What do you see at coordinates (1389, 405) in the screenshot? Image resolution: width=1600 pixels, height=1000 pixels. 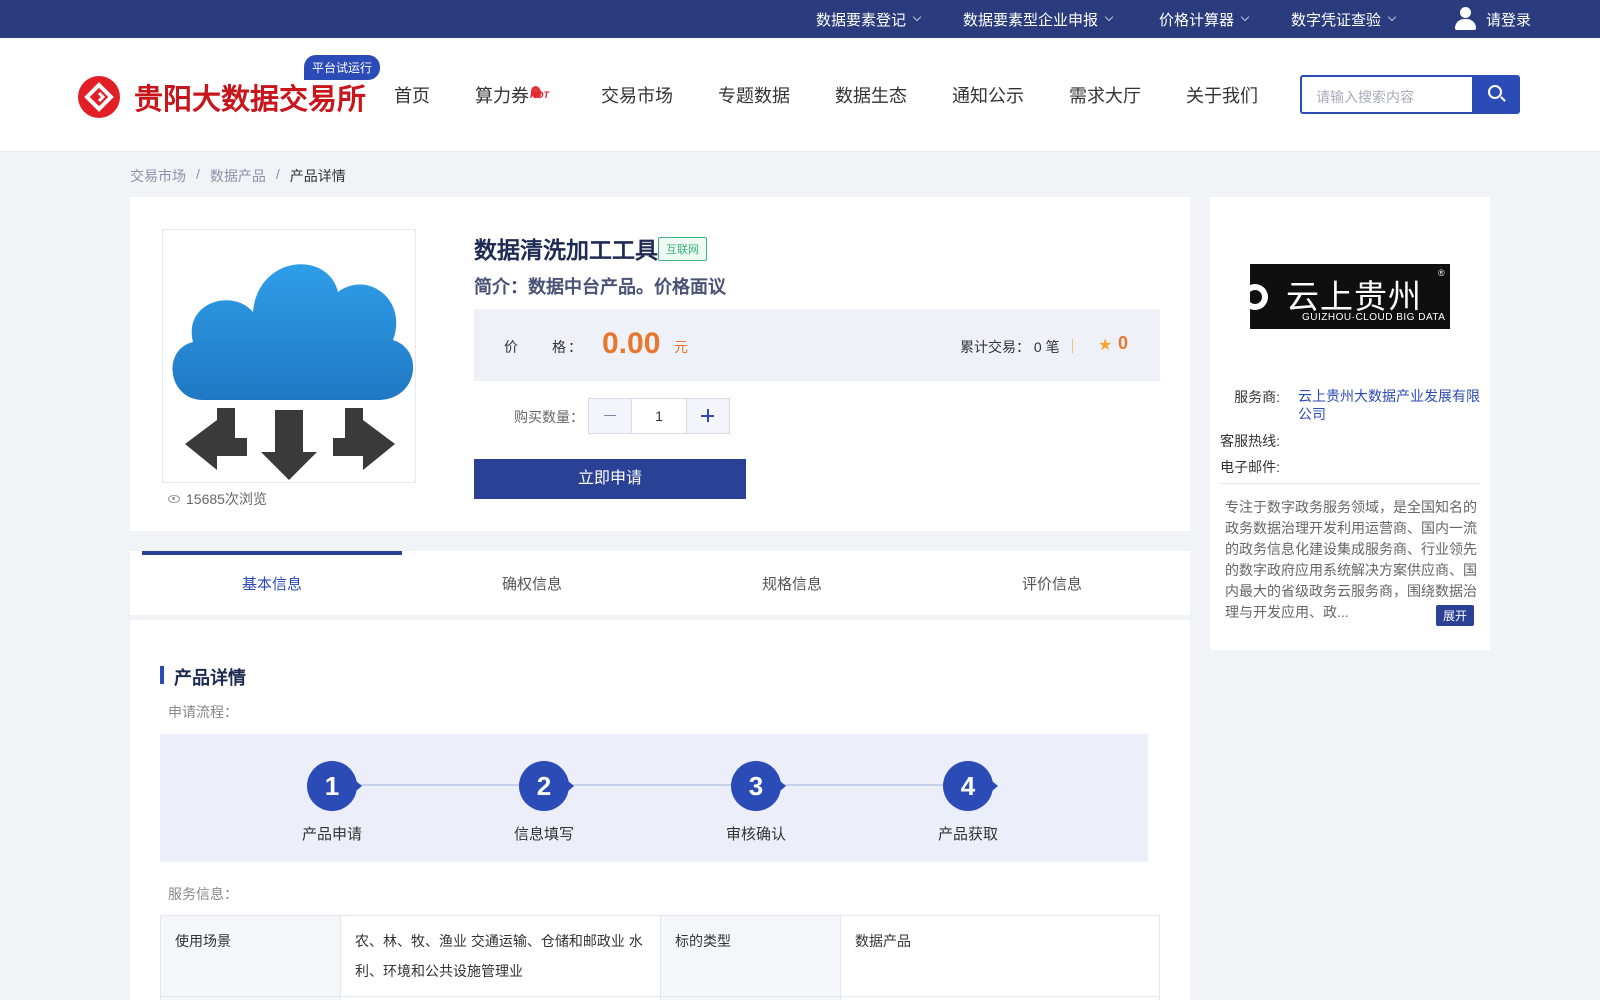 I see `provider-name-link: 云上贵州大数据产业发展有限公司` at bounding box center [1389, 405].